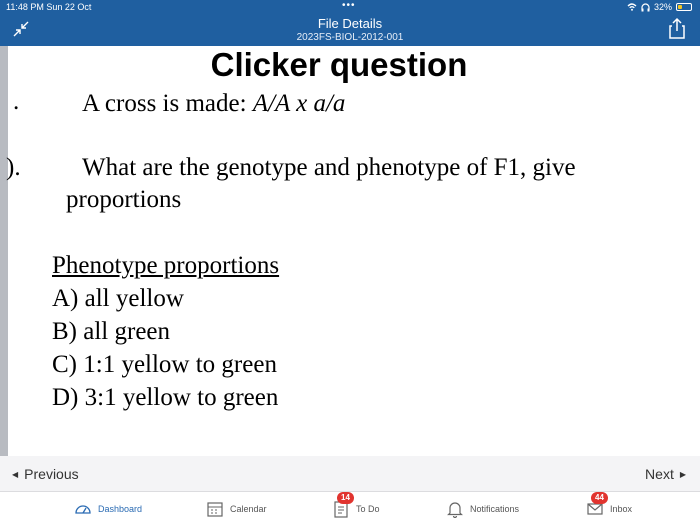  Describe the element at coordinates (455, 510) in the screenshot. I see `bell-icon` at that location.